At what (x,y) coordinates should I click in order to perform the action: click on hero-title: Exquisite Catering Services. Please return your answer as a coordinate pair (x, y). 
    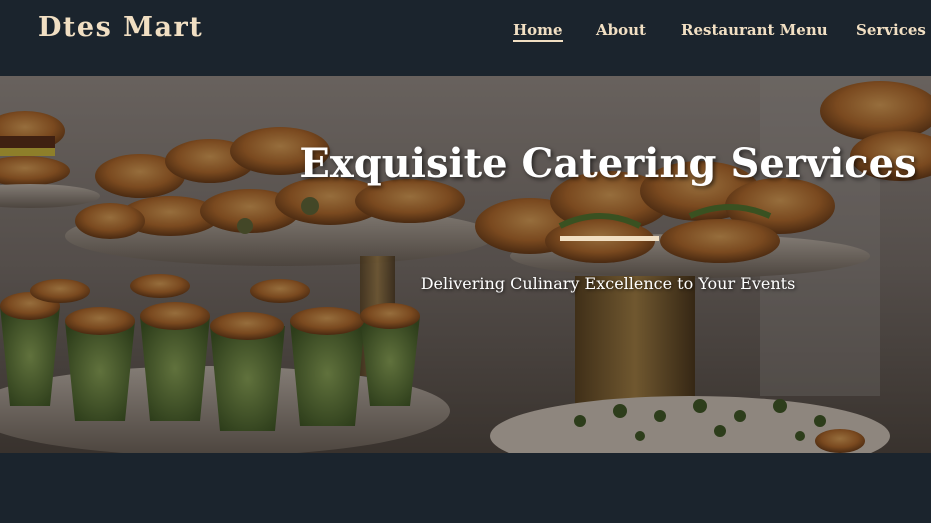
    Looking at the image, I should click on (608, 163).